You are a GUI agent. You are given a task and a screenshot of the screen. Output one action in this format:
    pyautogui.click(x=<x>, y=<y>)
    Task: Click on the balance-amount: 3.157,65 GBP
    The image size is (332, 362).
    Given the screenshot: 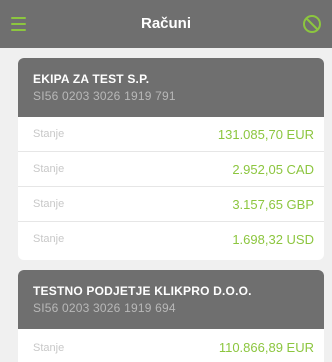 What is the action you would take?
    pyautogui.click(x=273, y=204)
    